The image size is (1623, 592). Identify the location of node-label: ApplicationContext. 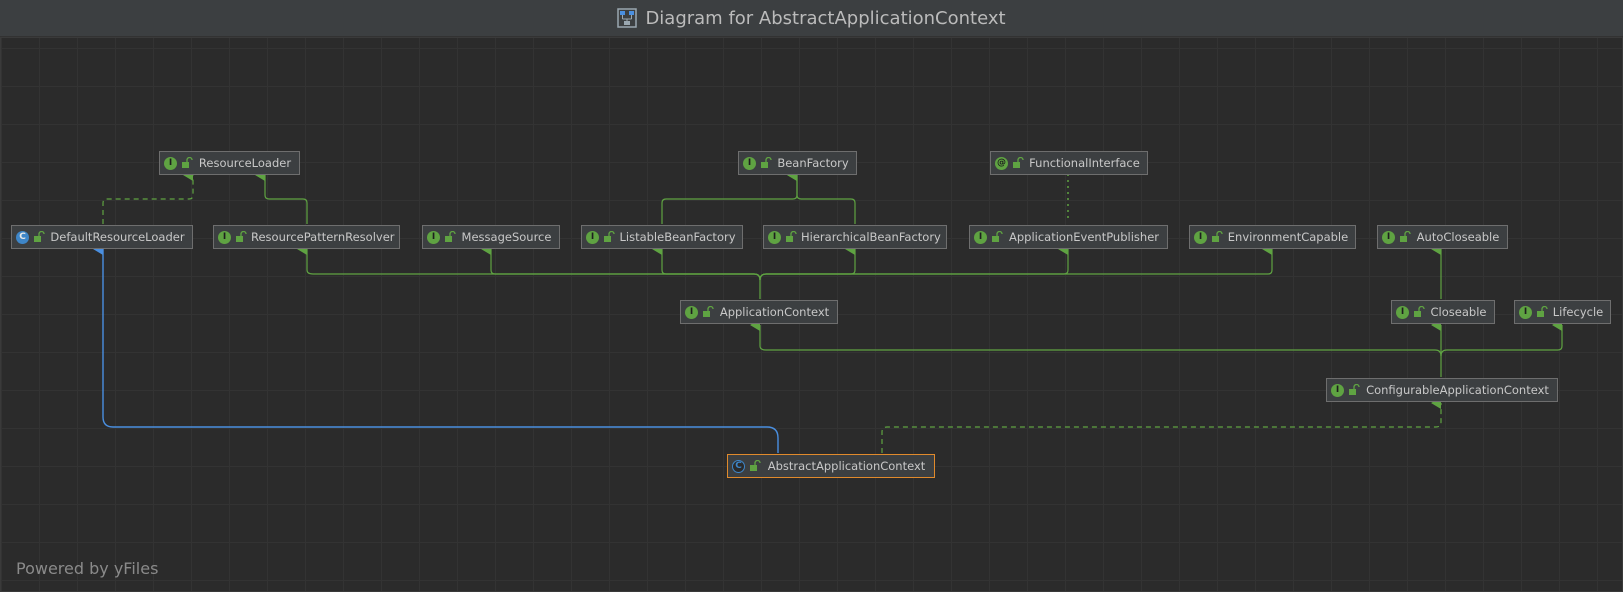
(774, 312).